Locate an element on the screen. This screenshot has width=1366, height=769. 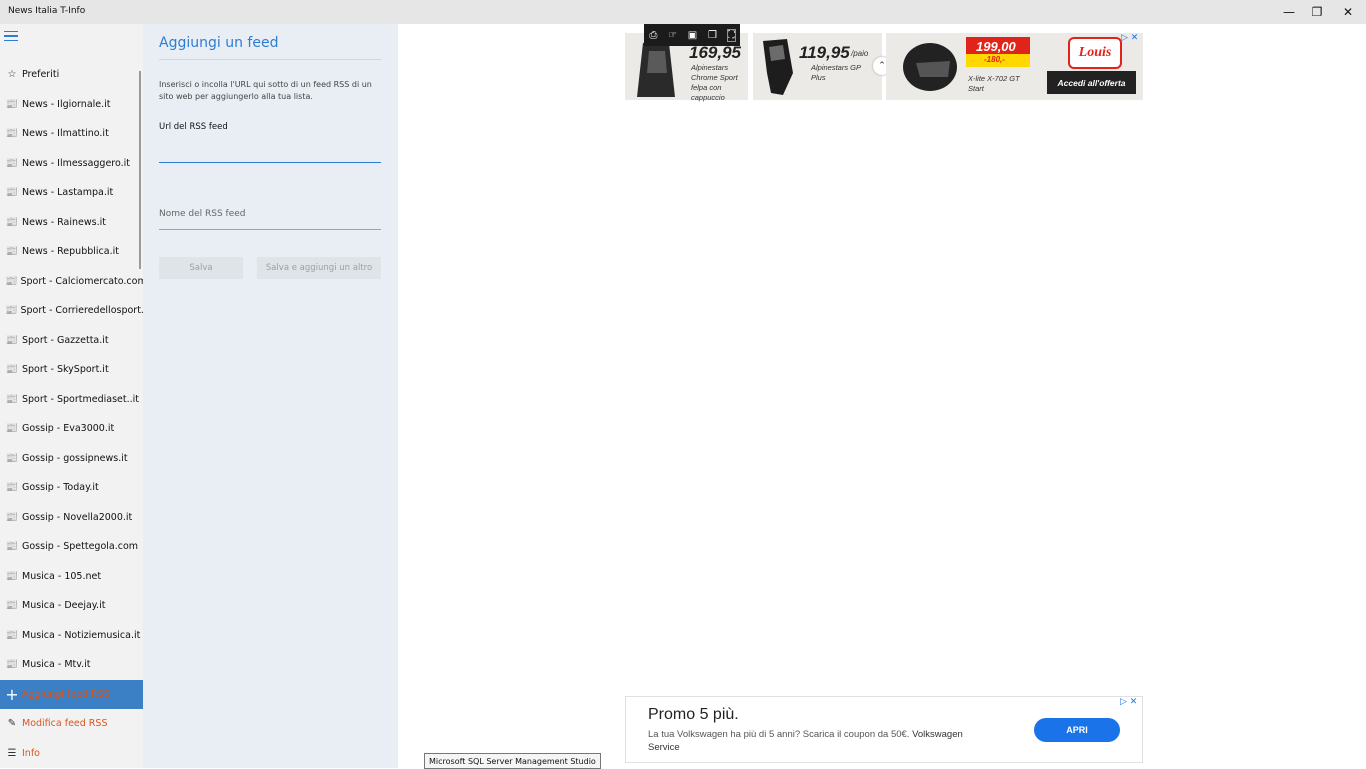
sidebar-item-label: News - Repubblica.it is located at coordinates (70, 251).